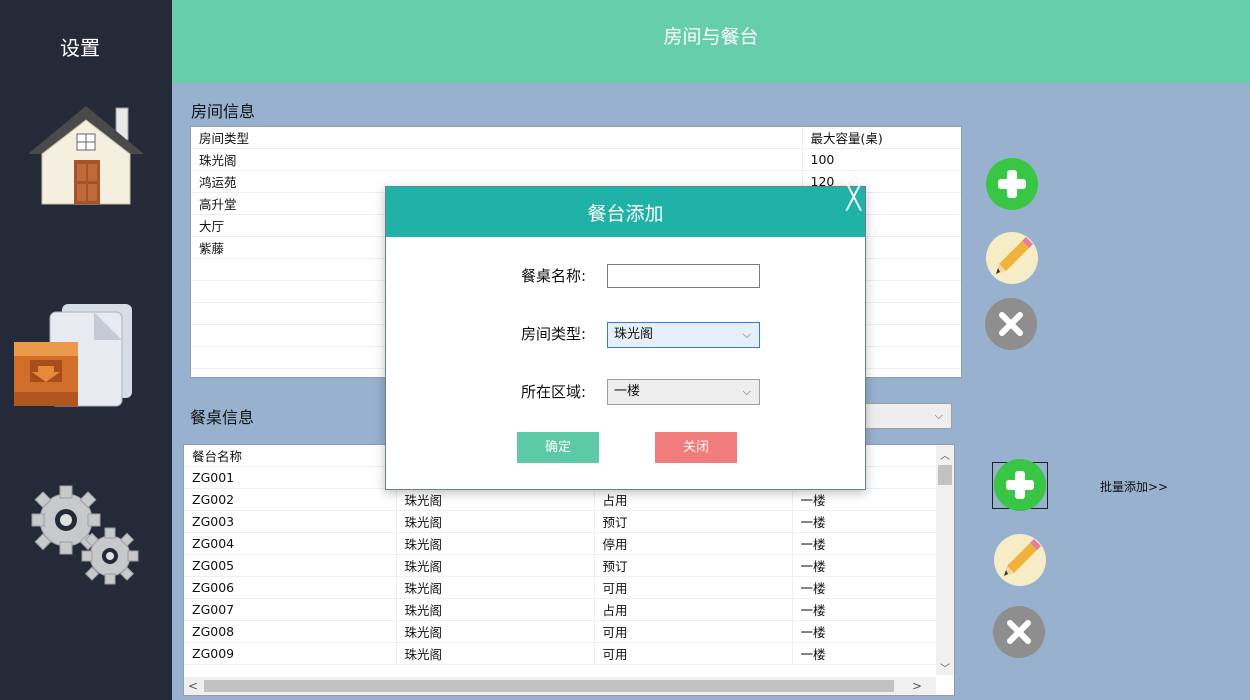 The height and width of the screenshot is (700, 1250). I want to click on table-name-cell: ZG009, so click(290, 653).